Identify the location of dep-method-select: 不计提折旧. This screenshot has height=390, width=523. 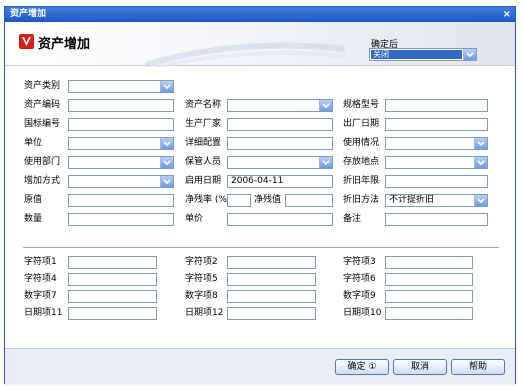
(436, 200).